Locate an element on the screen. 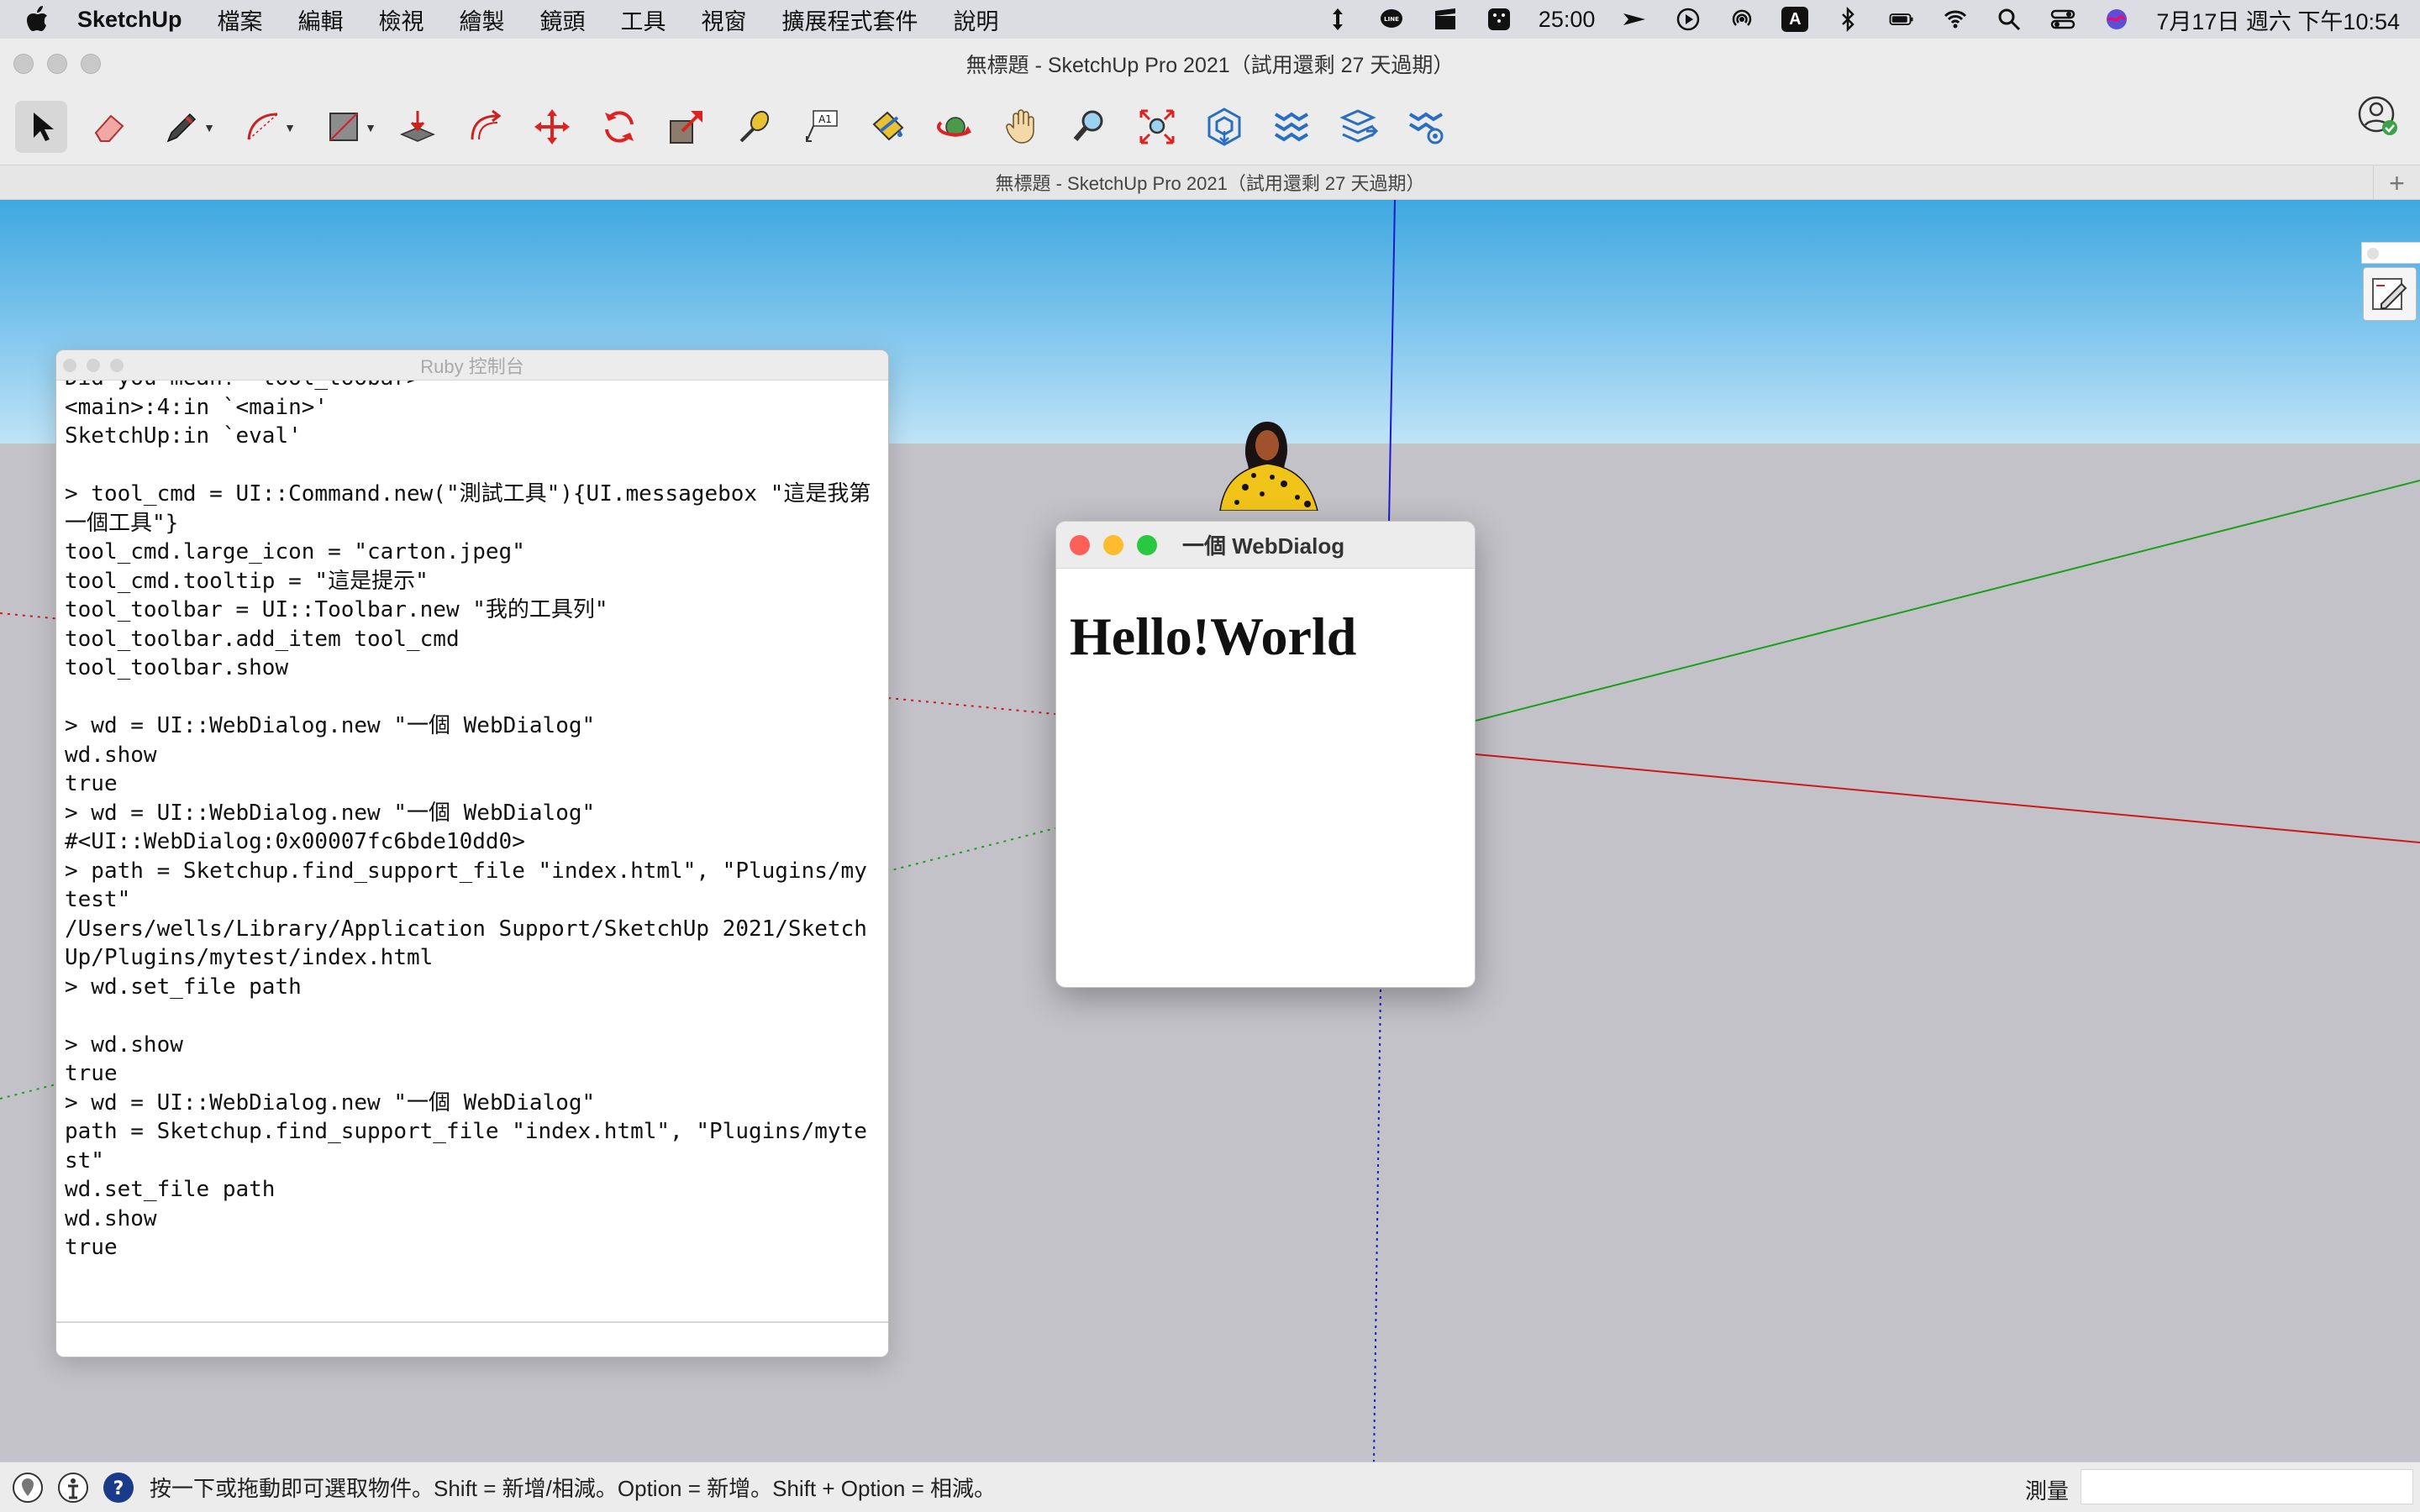 The height and width of the screenshot is (1512, 2420). layout-stack-icon is located at coordinates (1359, 126).